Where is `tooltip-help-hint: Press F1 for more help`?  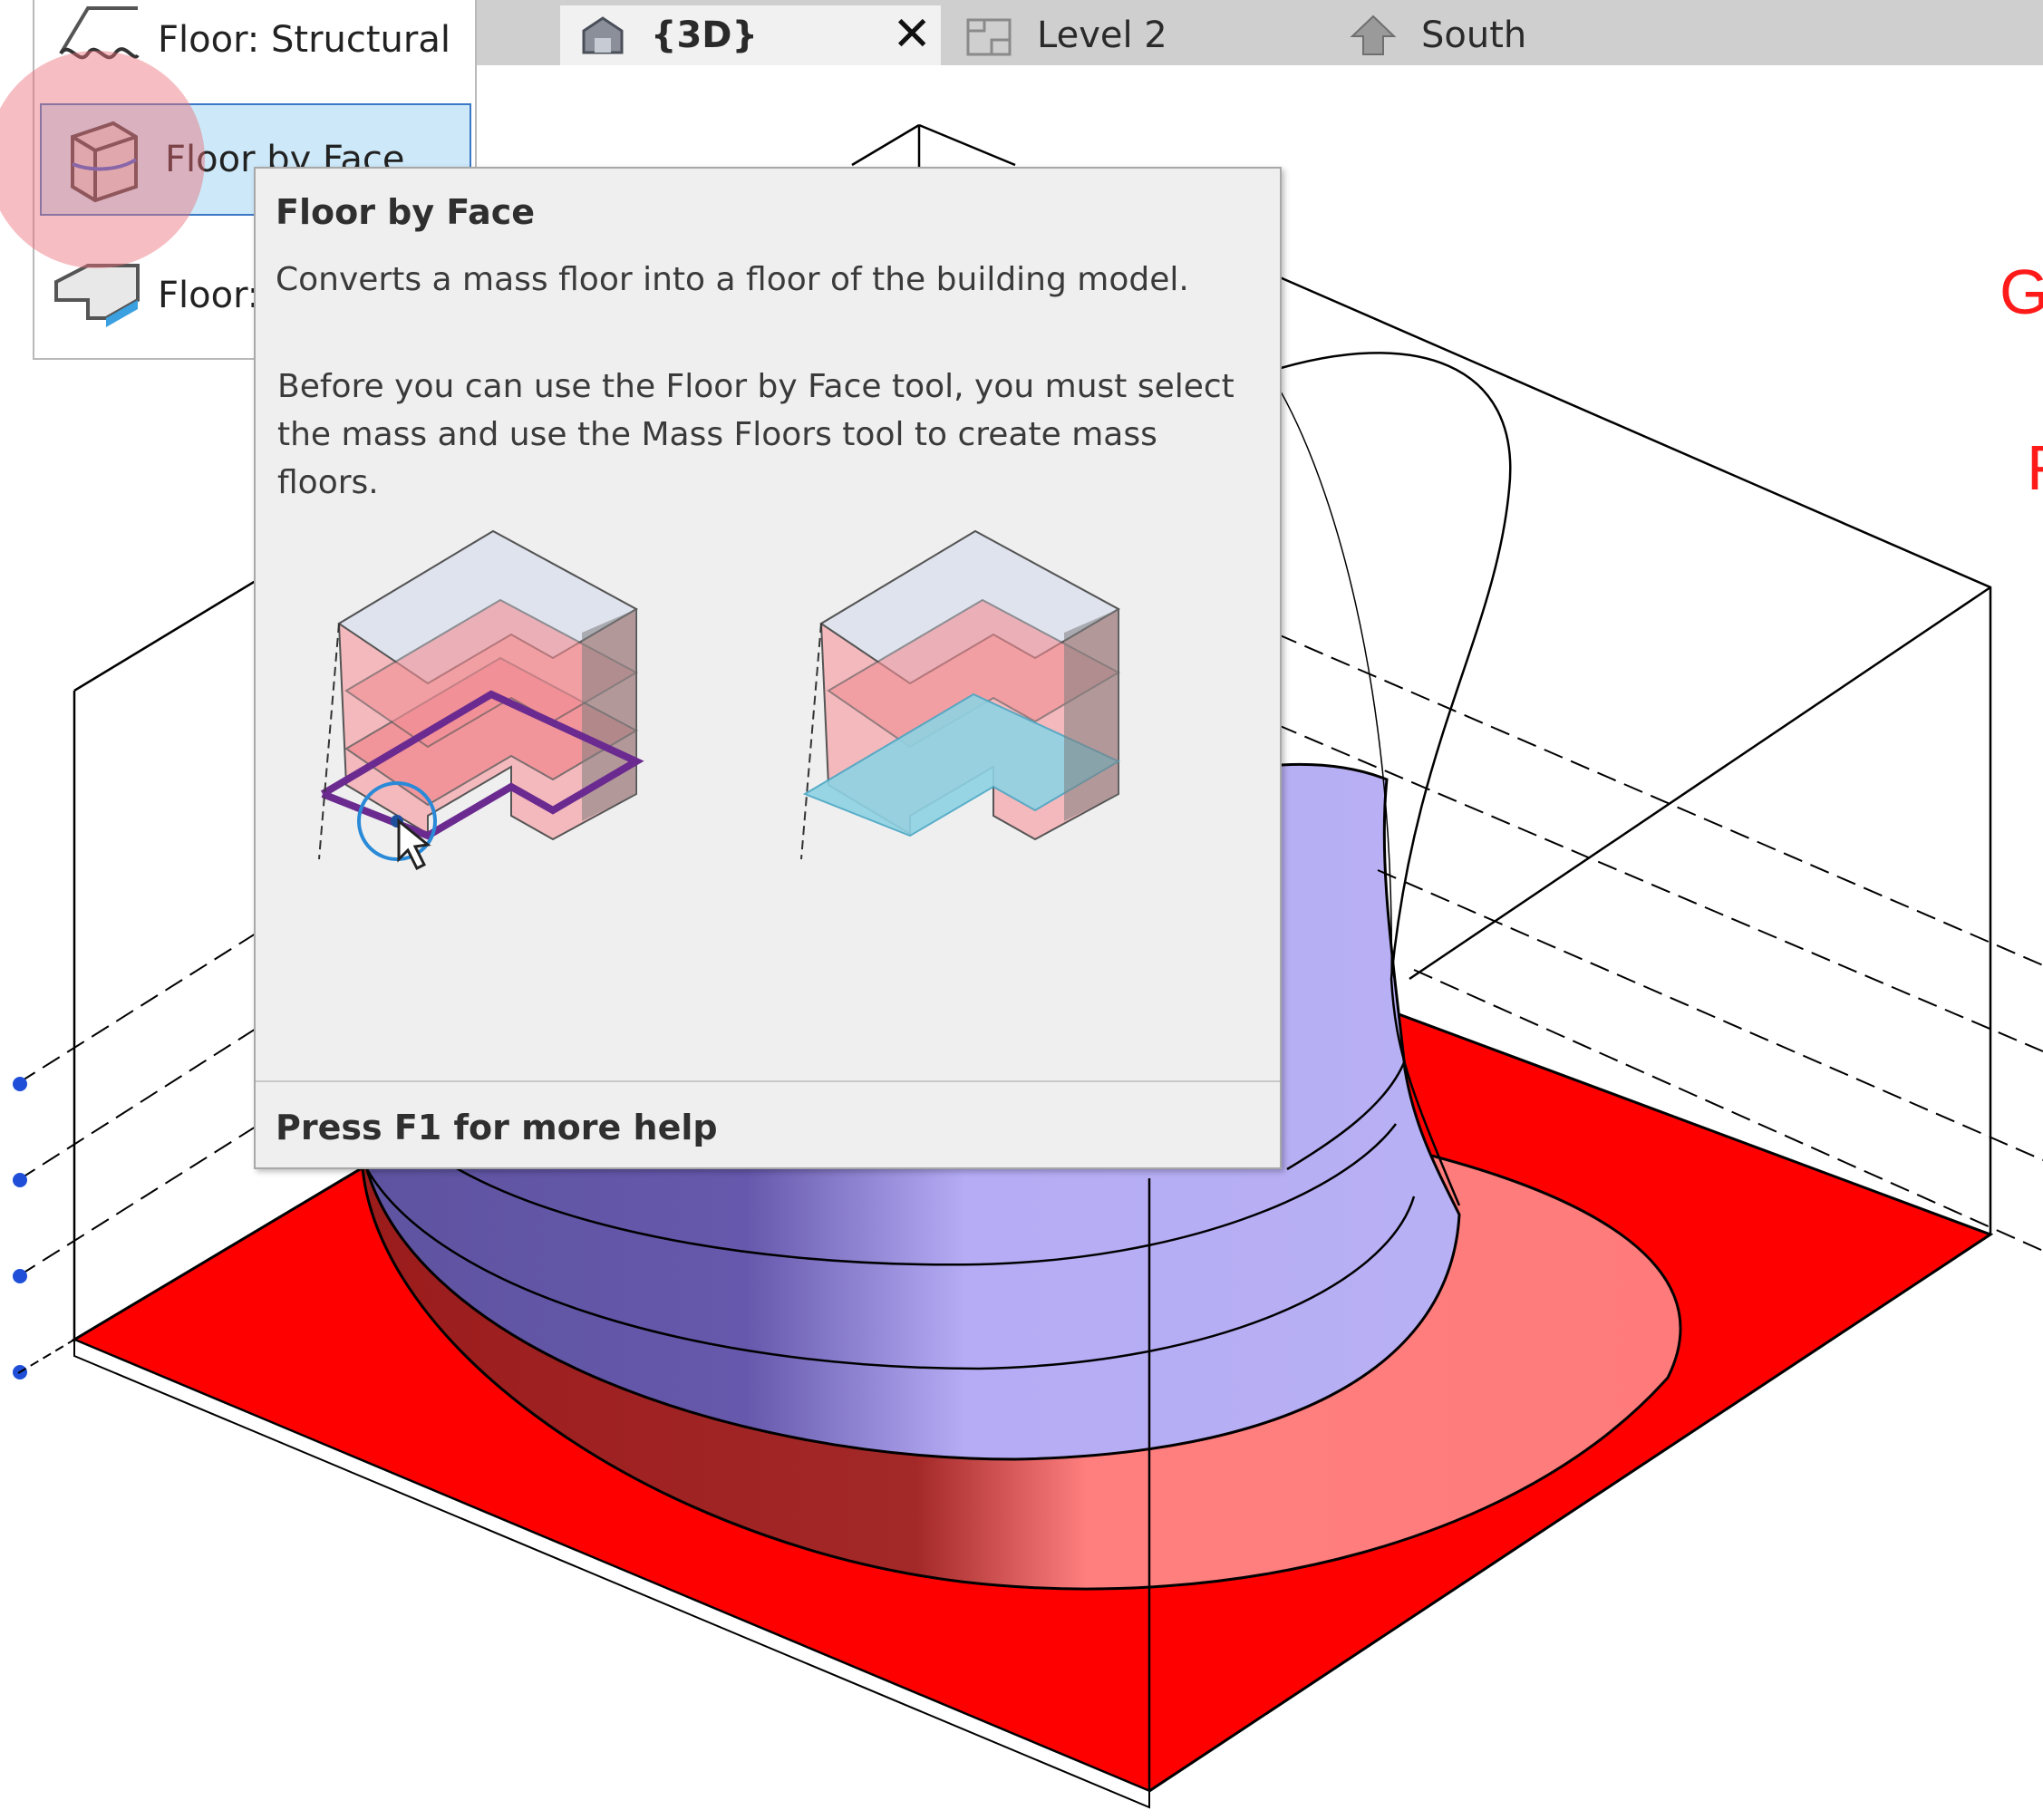 tooltip-help-hint: Press F1 for more help is located at coordinates (497, 1127).